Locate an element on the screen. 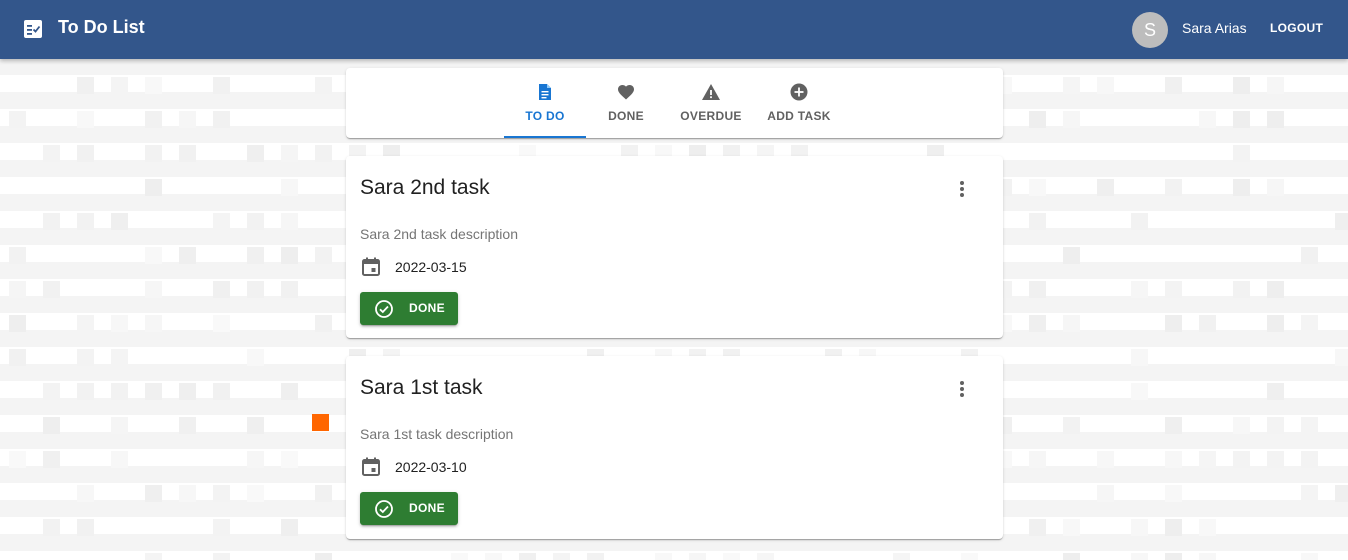  warning-icon is located at coordinates (711, 92).